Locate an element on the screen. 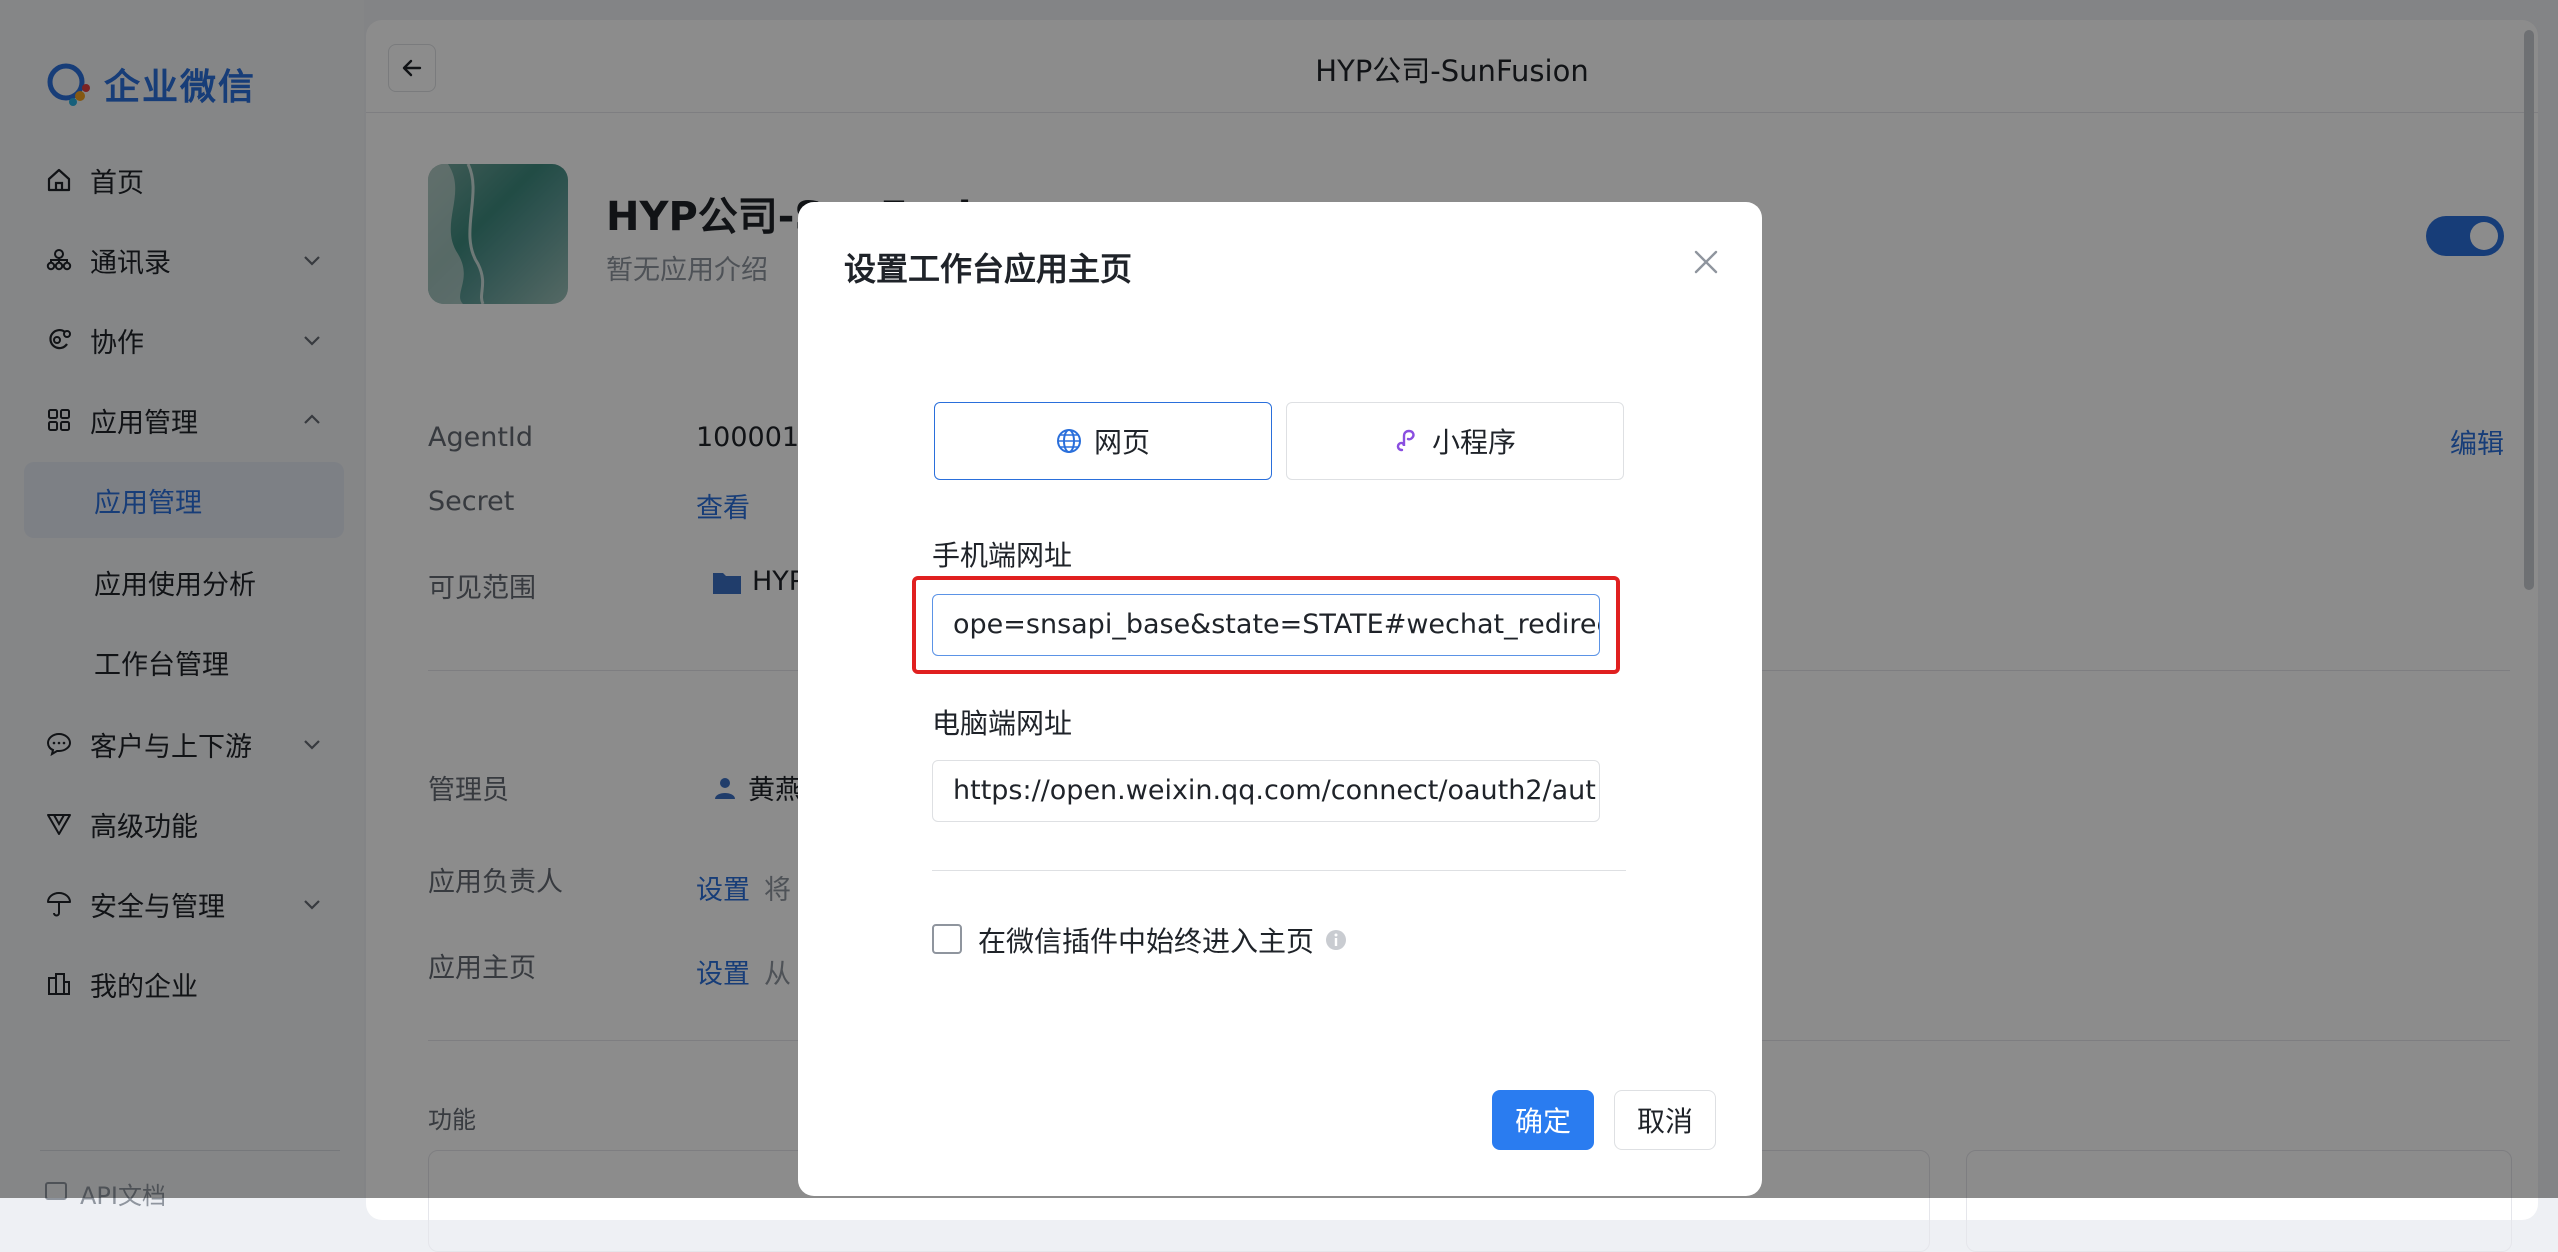  tab-webpage: 网页 is located at coordinates (1103, 441).